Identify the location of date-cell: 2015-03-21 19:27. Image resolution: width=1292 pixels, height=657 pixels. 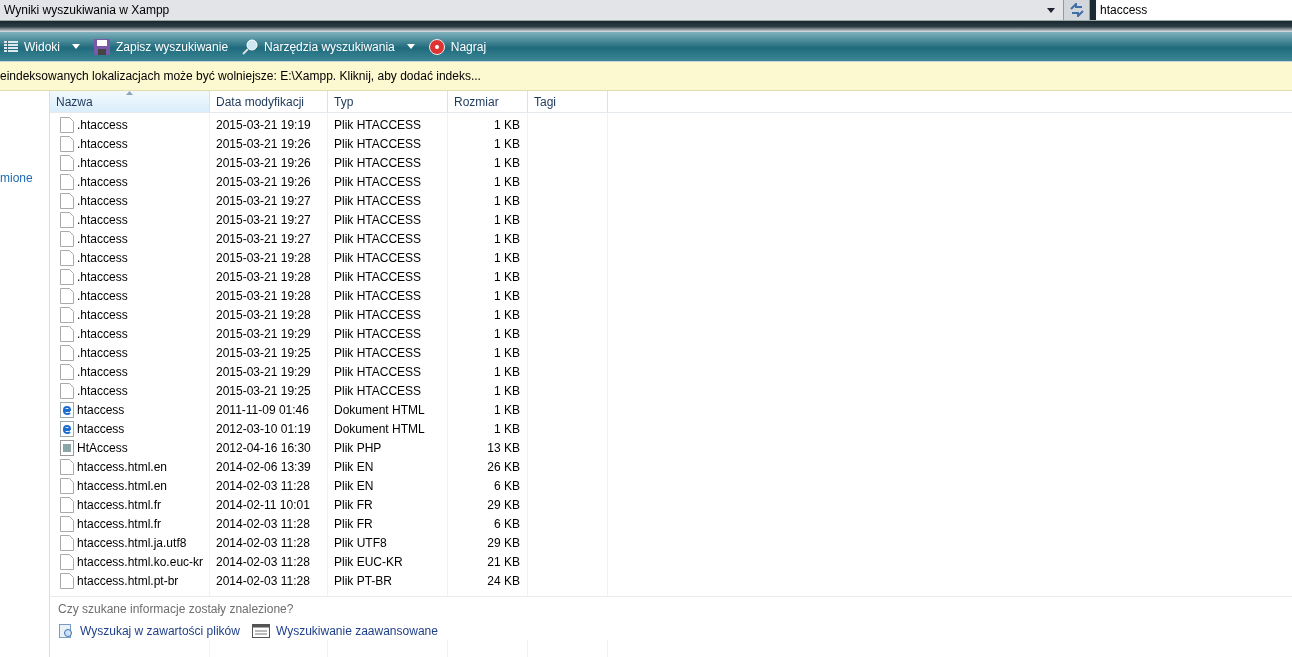
(263, 219).